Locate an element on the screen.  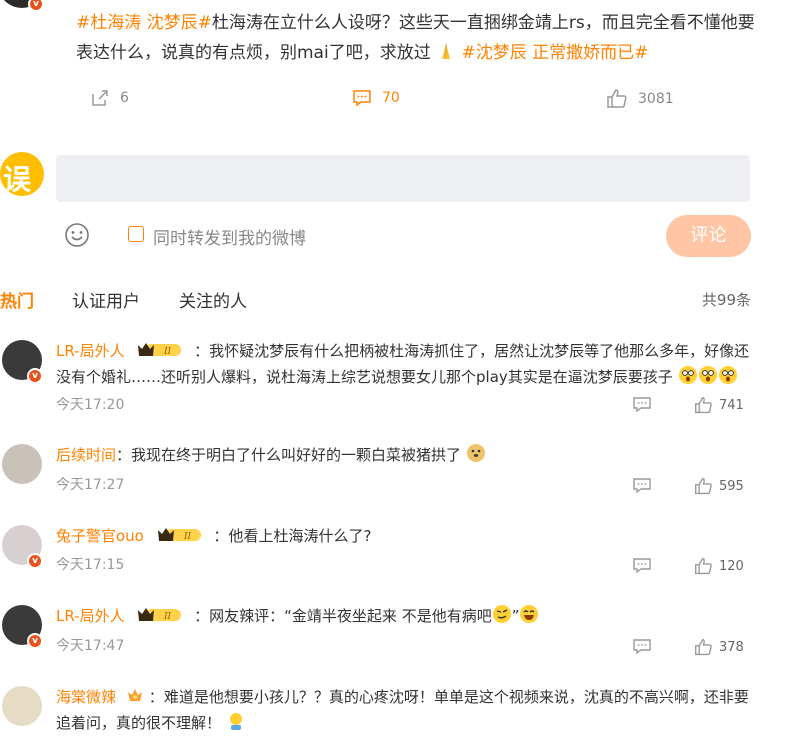
my-avatar: 误 is located at coordinates (22, 174).